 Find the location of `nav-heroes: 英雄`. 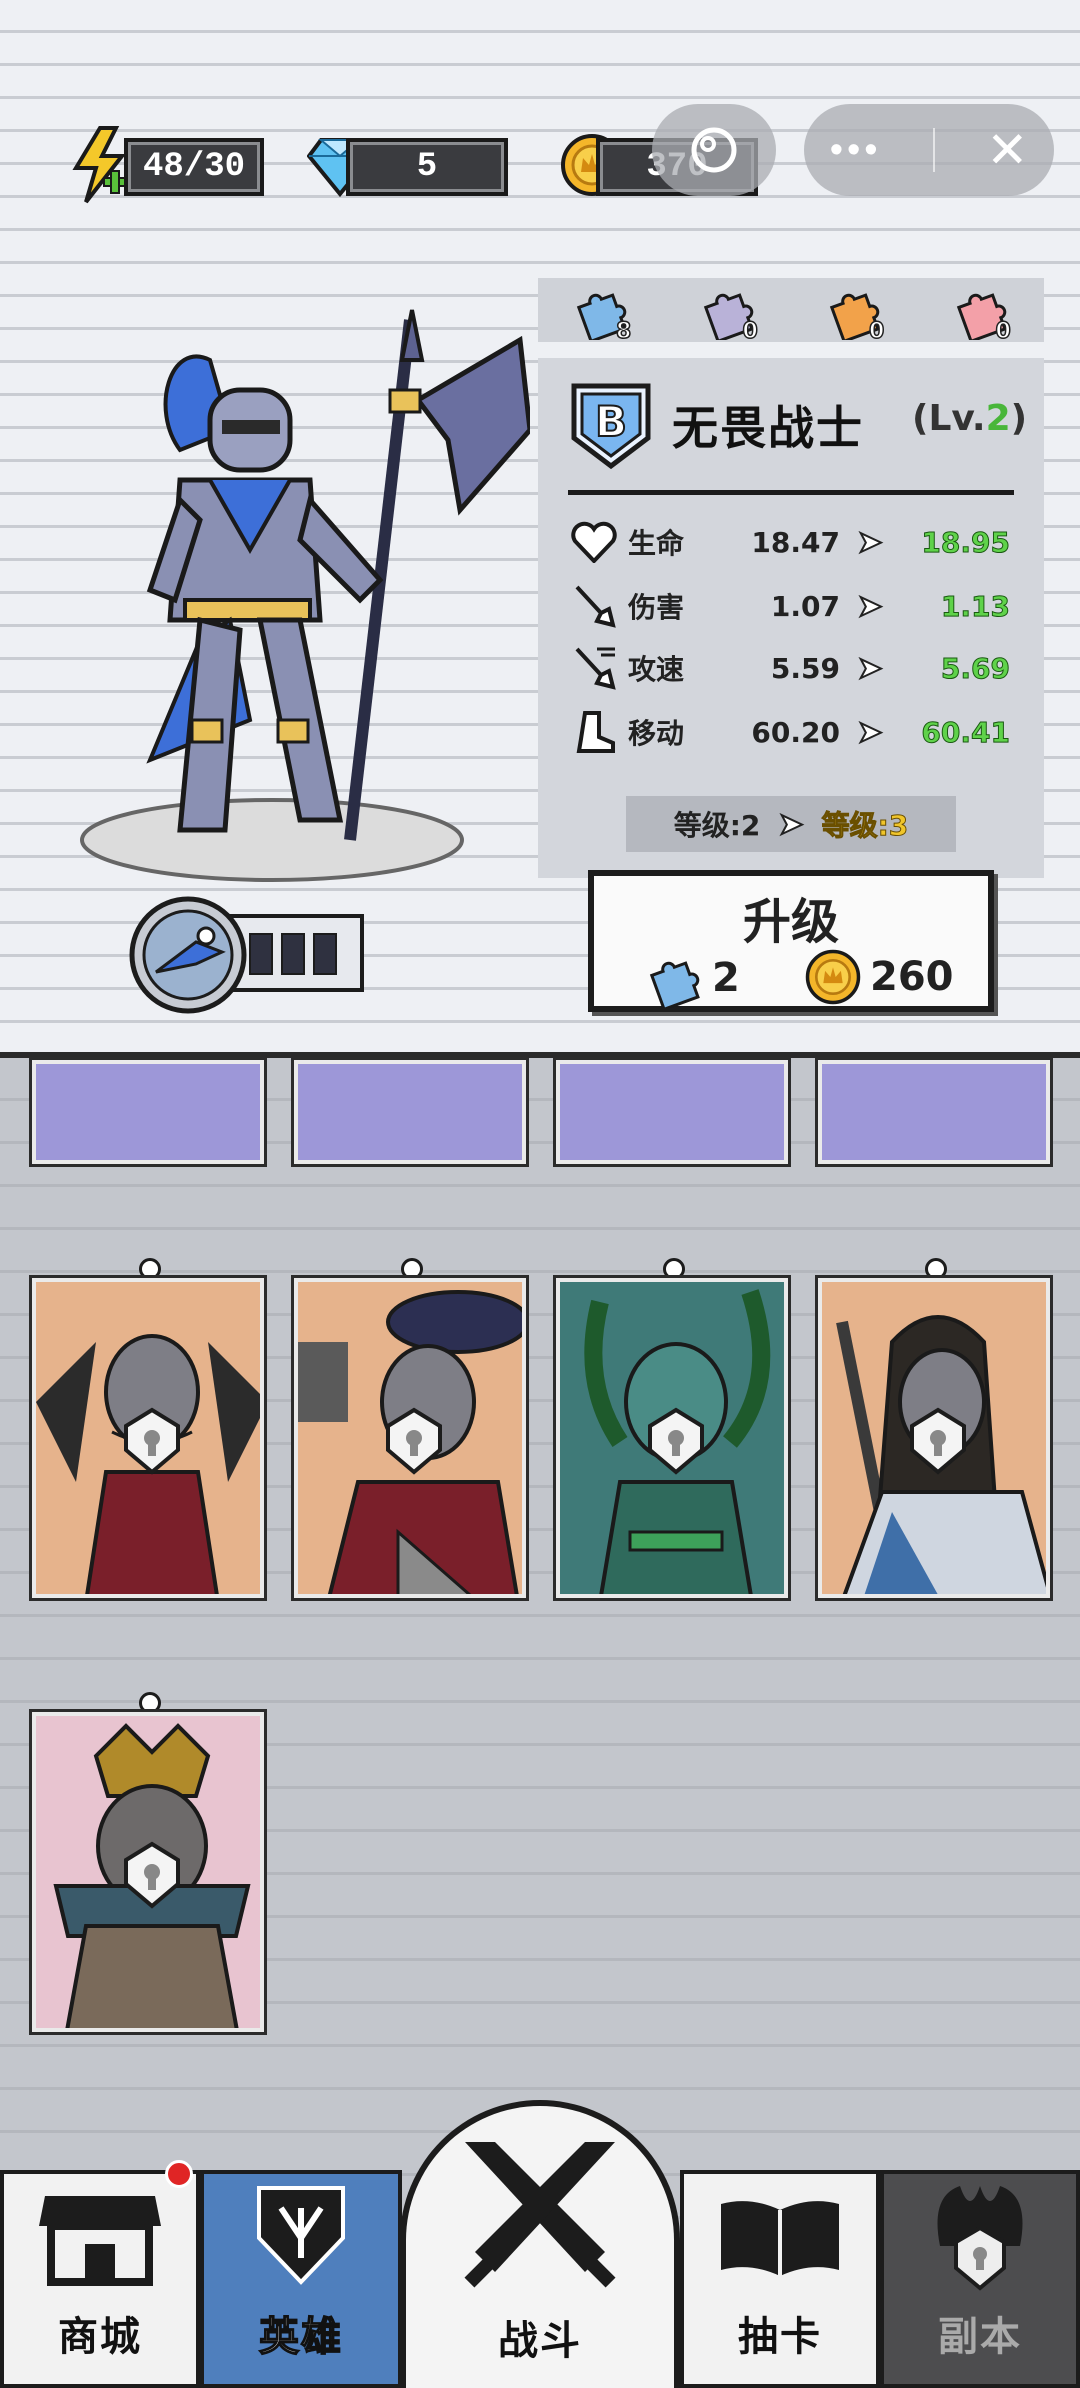

nav-heroes: 英雄 is located at coordinates (301, 2279).